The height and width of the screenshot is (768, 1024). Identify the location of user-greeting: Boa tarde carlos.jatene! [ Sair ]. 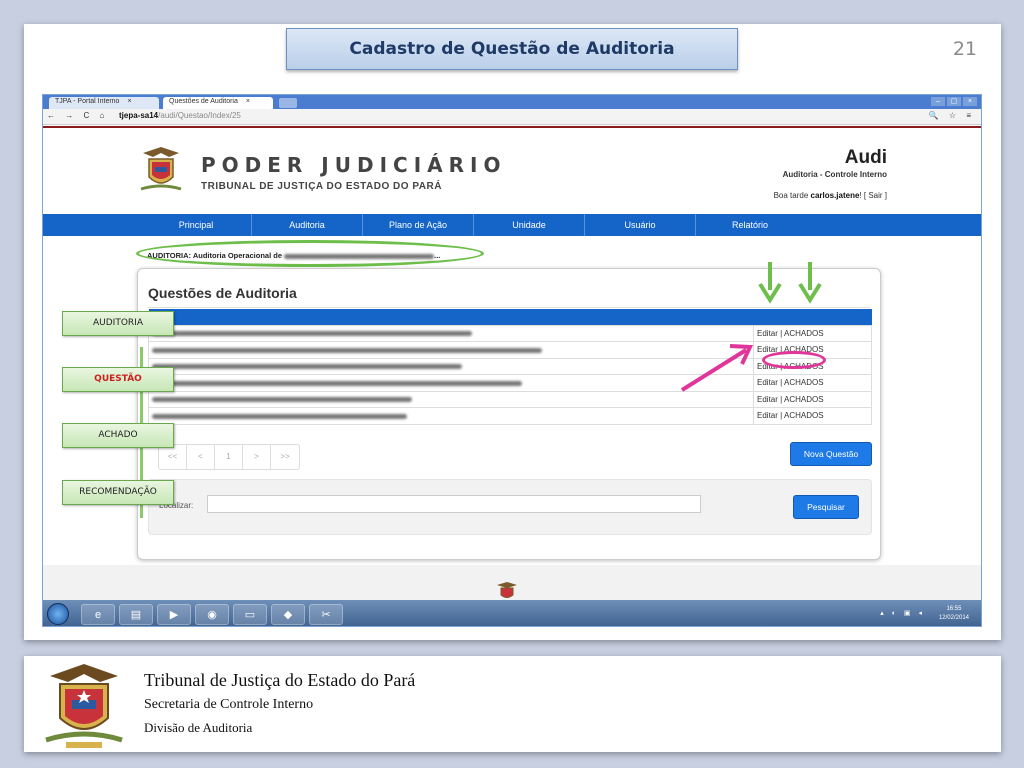
(830, 195).